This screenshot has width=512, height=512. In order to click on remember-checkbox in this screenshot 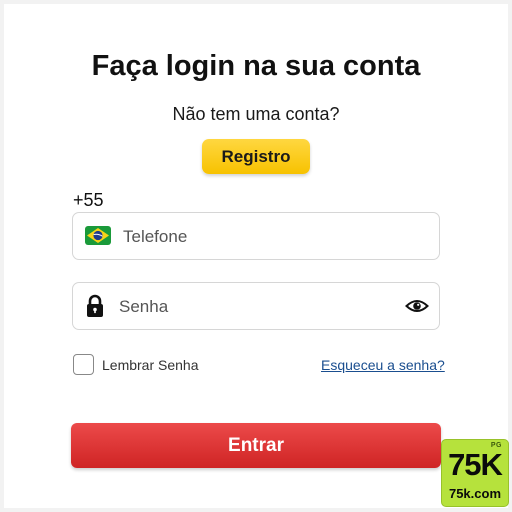, I will do `click(83, 364)`.